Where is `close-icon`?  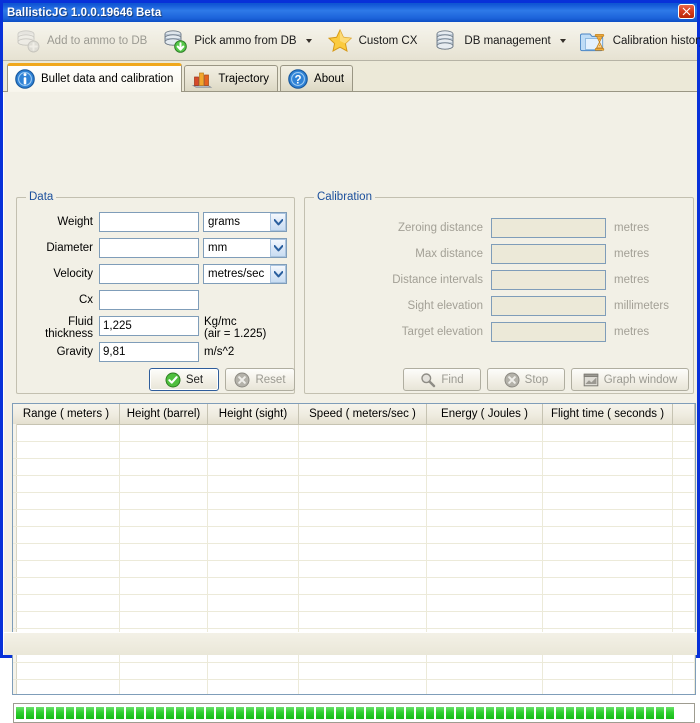 close-icon is located at coordinates (686, 11).